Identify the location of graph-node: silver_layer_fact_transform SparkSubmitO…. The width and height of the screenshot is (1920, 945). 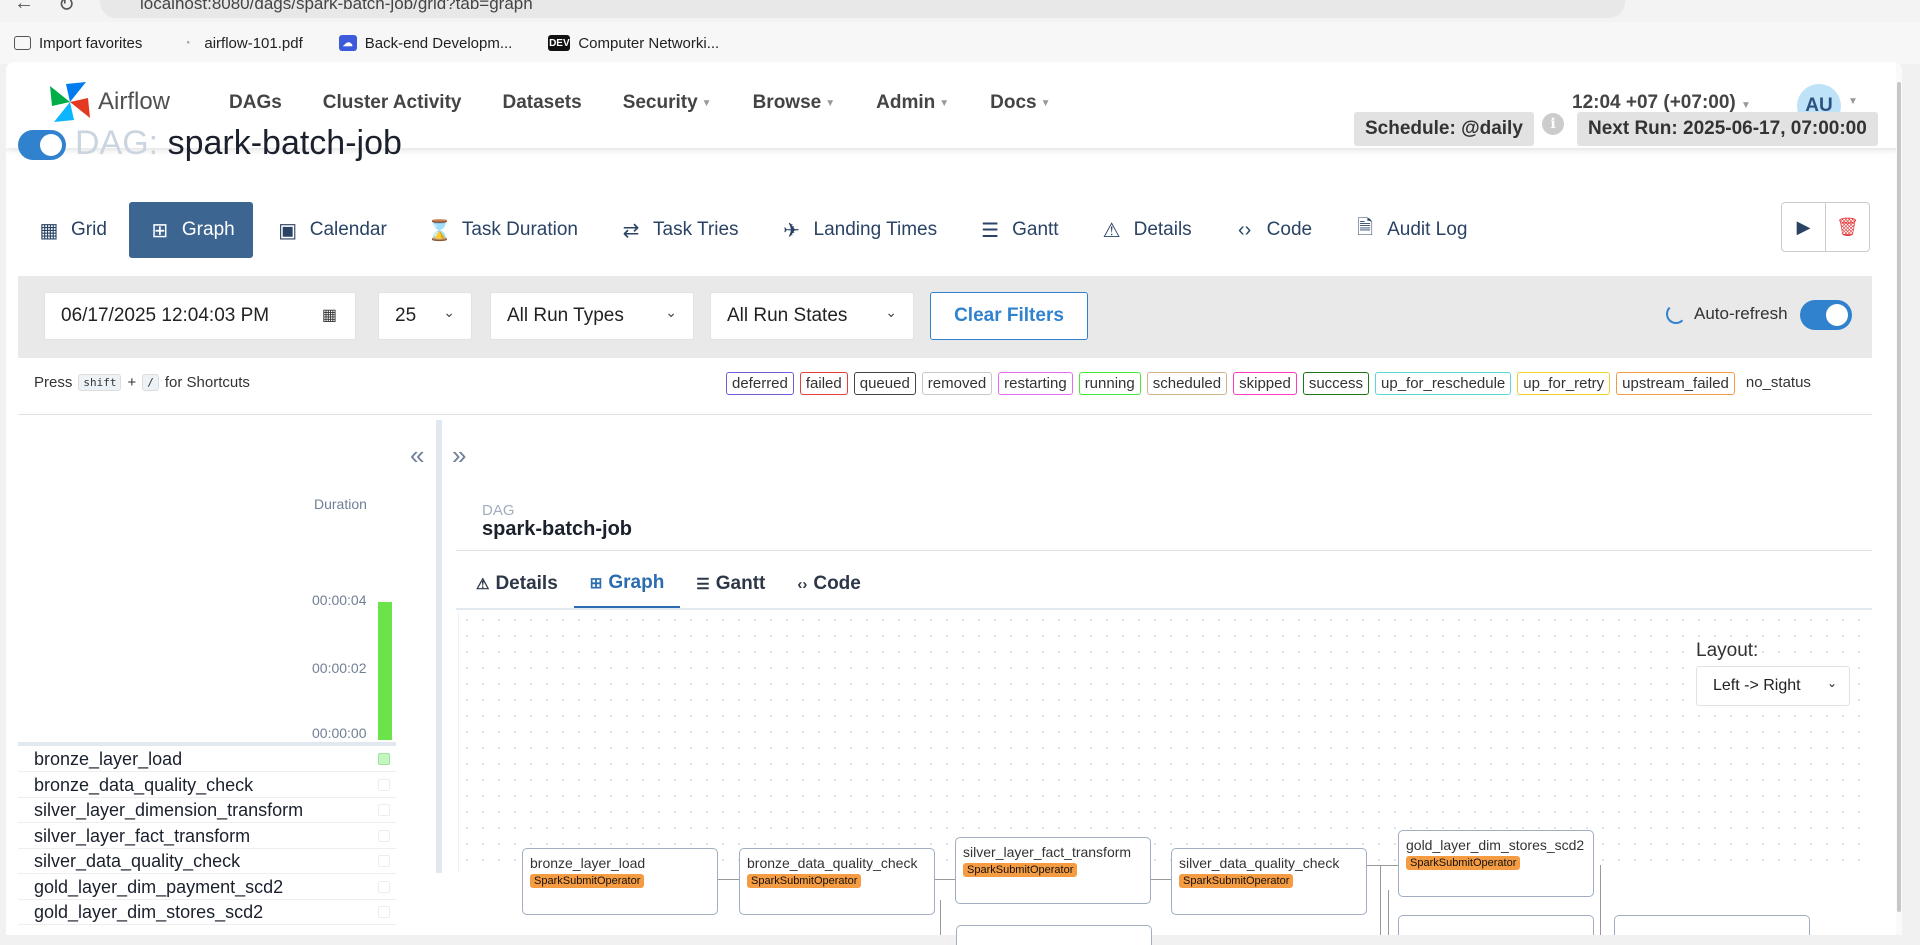
(1053, 870).